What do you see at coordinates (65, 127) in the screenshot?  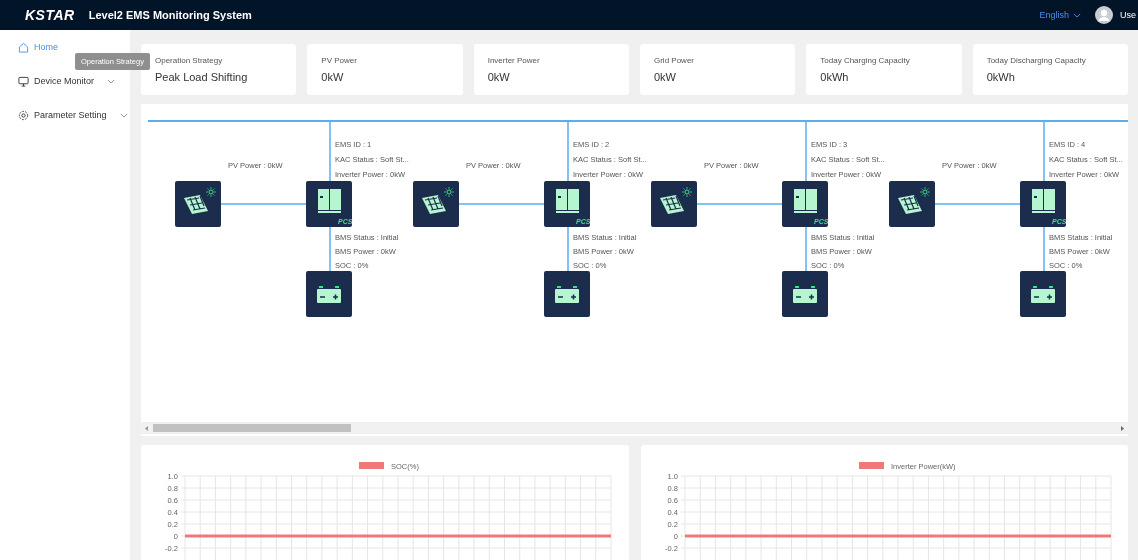 I see `sidebar-item: Parameter Setting` at bounding box center [65, 127].